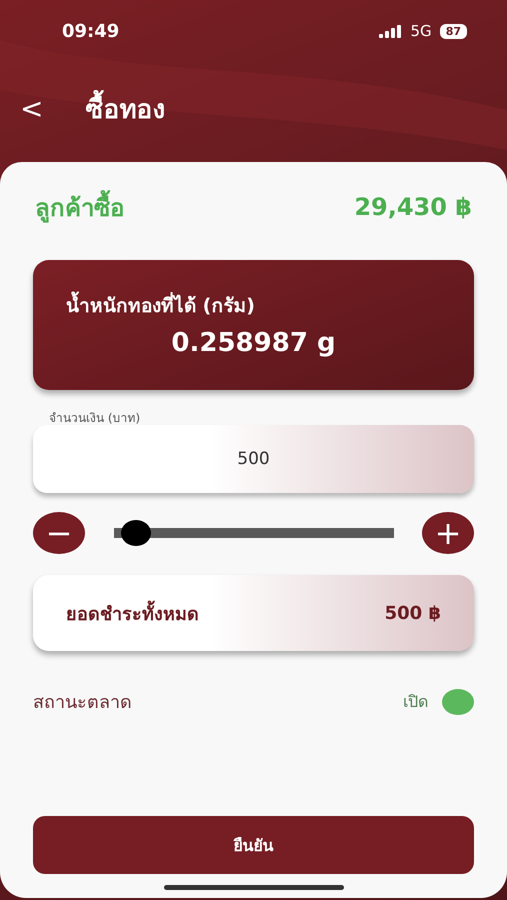  What do you see at coordinates (253, 459) in the screenshot?
I see `amount-field: 500` at bounding box center [253, 459].